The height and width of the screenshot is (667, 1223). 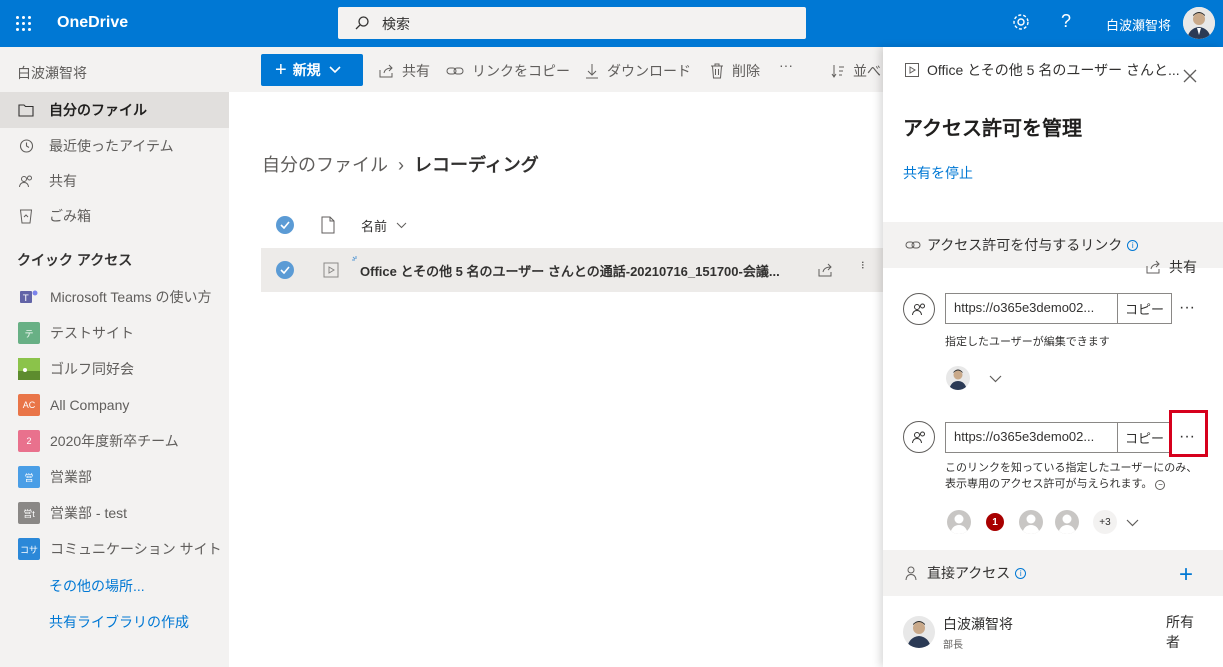 I want to click on owner-title: 部長, so click(x=953, y=645).